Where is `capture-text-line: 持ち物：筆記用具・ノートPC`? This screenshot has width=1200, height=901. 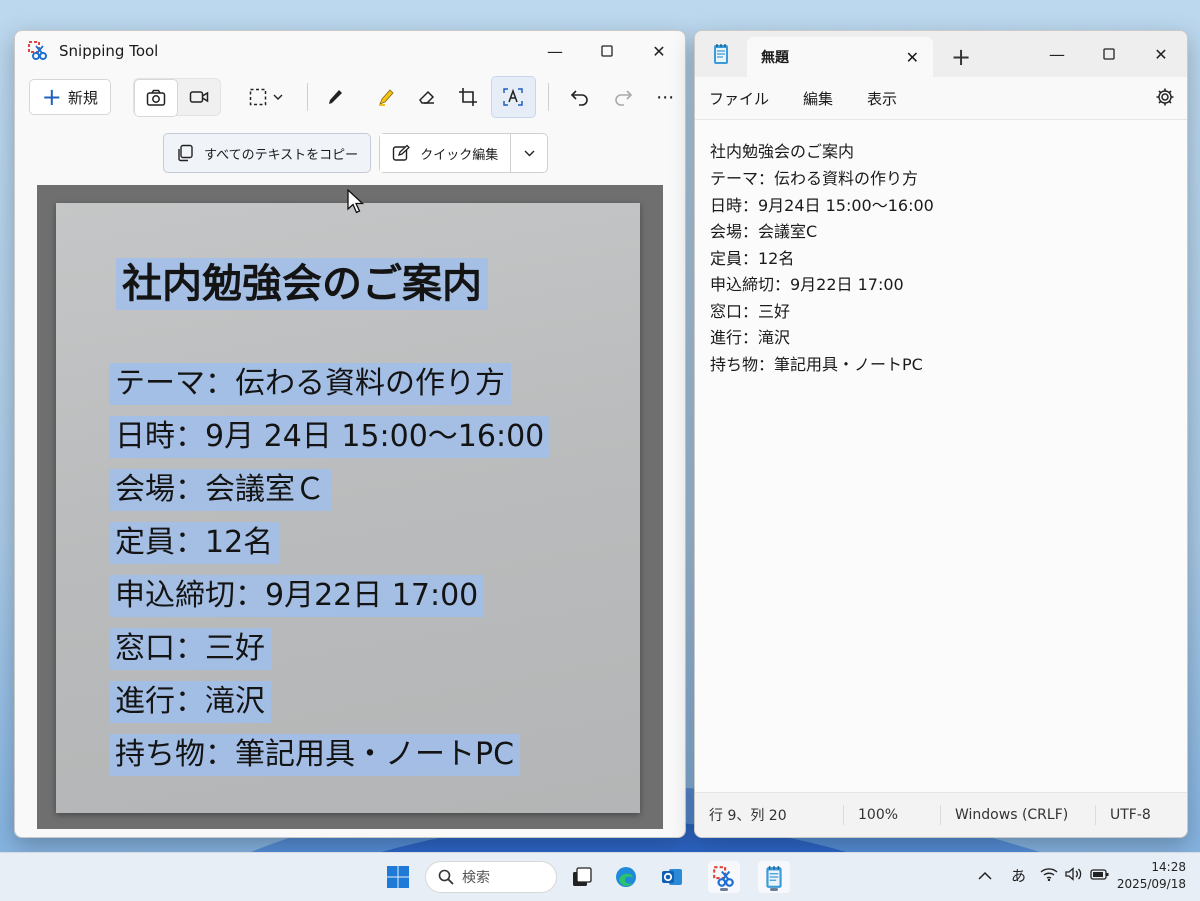 capture-text-line: 持ち物：筆記用具・ノートPC is located at coordinates (315, 755).